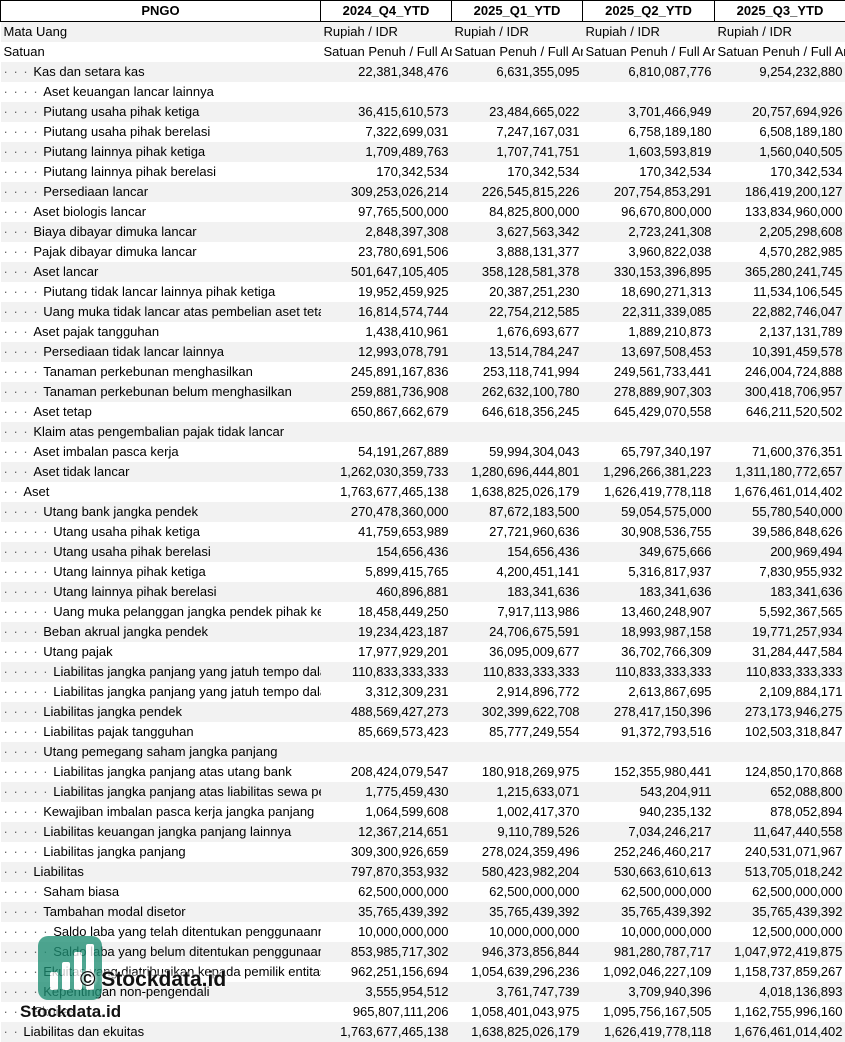 This screenshot has height=1042, width=845. What do you see at coordinates (161, 592) in the screenshot?
I see `row-label: · · · · · Utang lainnya pihak berelasi` at bounding box center [161, 592].